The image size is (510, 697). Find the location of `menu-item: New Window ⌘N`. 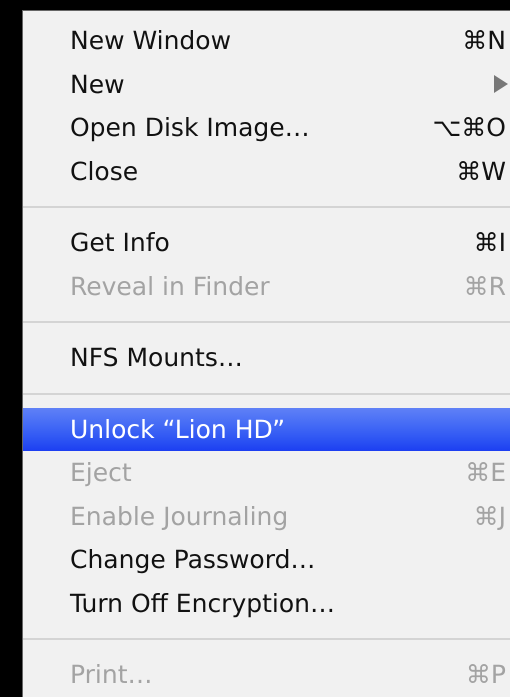

menu-item: New Window ⌘N is located at coordinates (266, 40).